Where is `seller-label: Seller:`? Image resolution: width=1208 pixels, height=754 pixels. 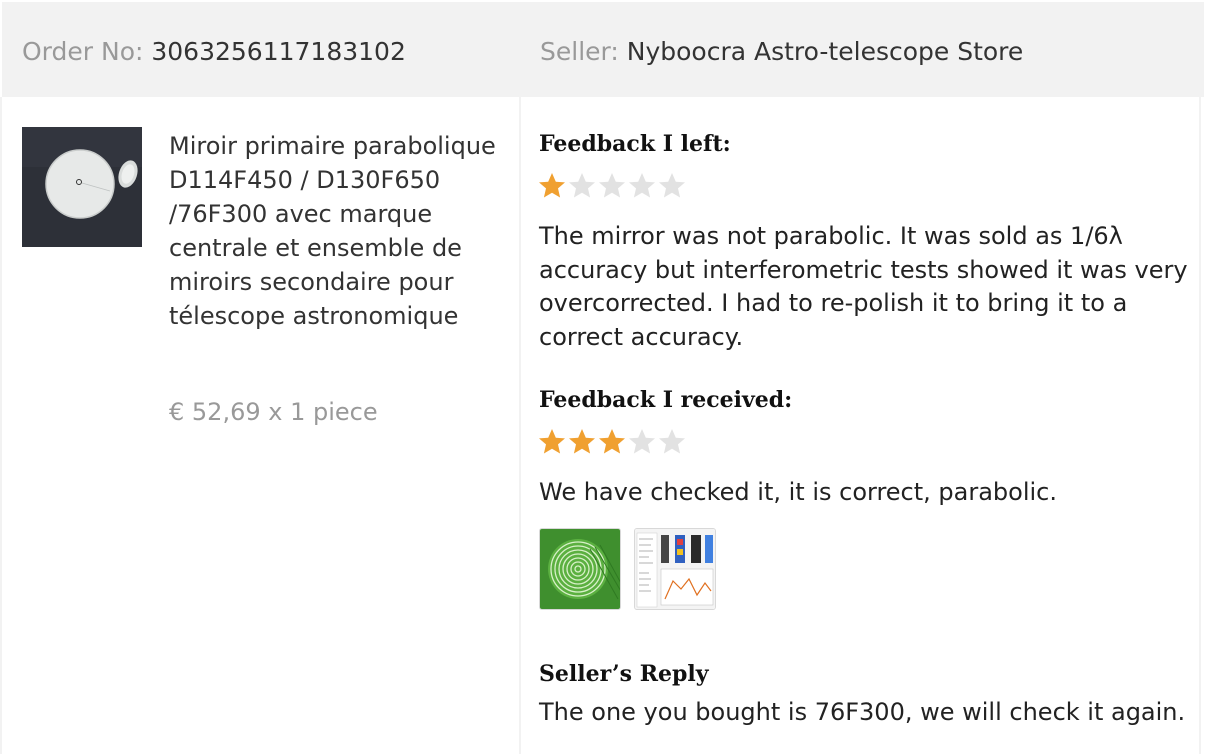
seller-label: Seller: is located at coordinates (579, 51).